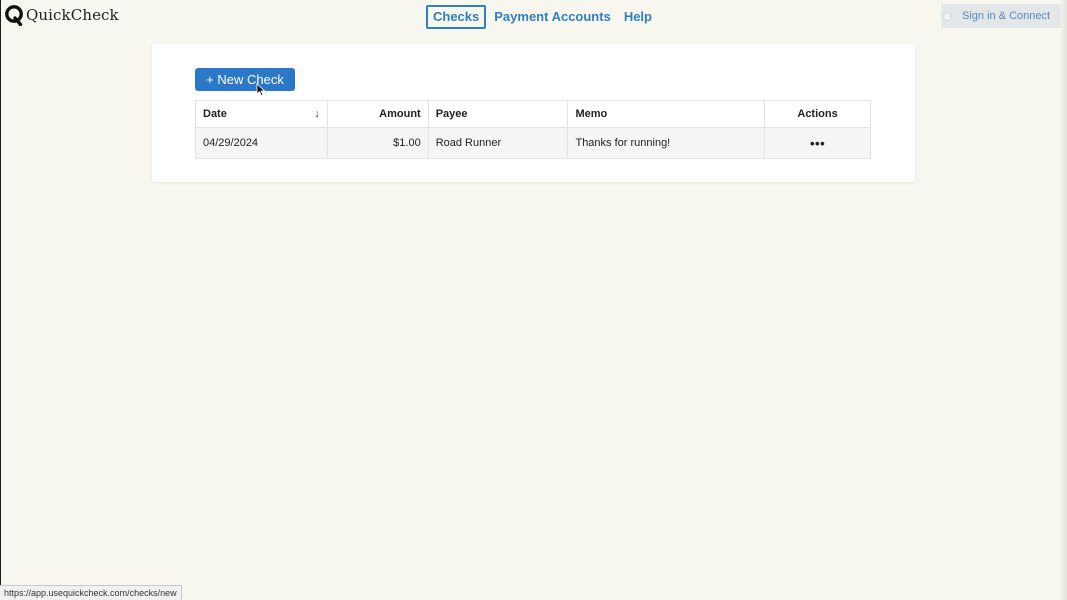  Describe the element at coordinates (245, 79) in the screenshot. I see `new-check-button: + New Check` at that location.